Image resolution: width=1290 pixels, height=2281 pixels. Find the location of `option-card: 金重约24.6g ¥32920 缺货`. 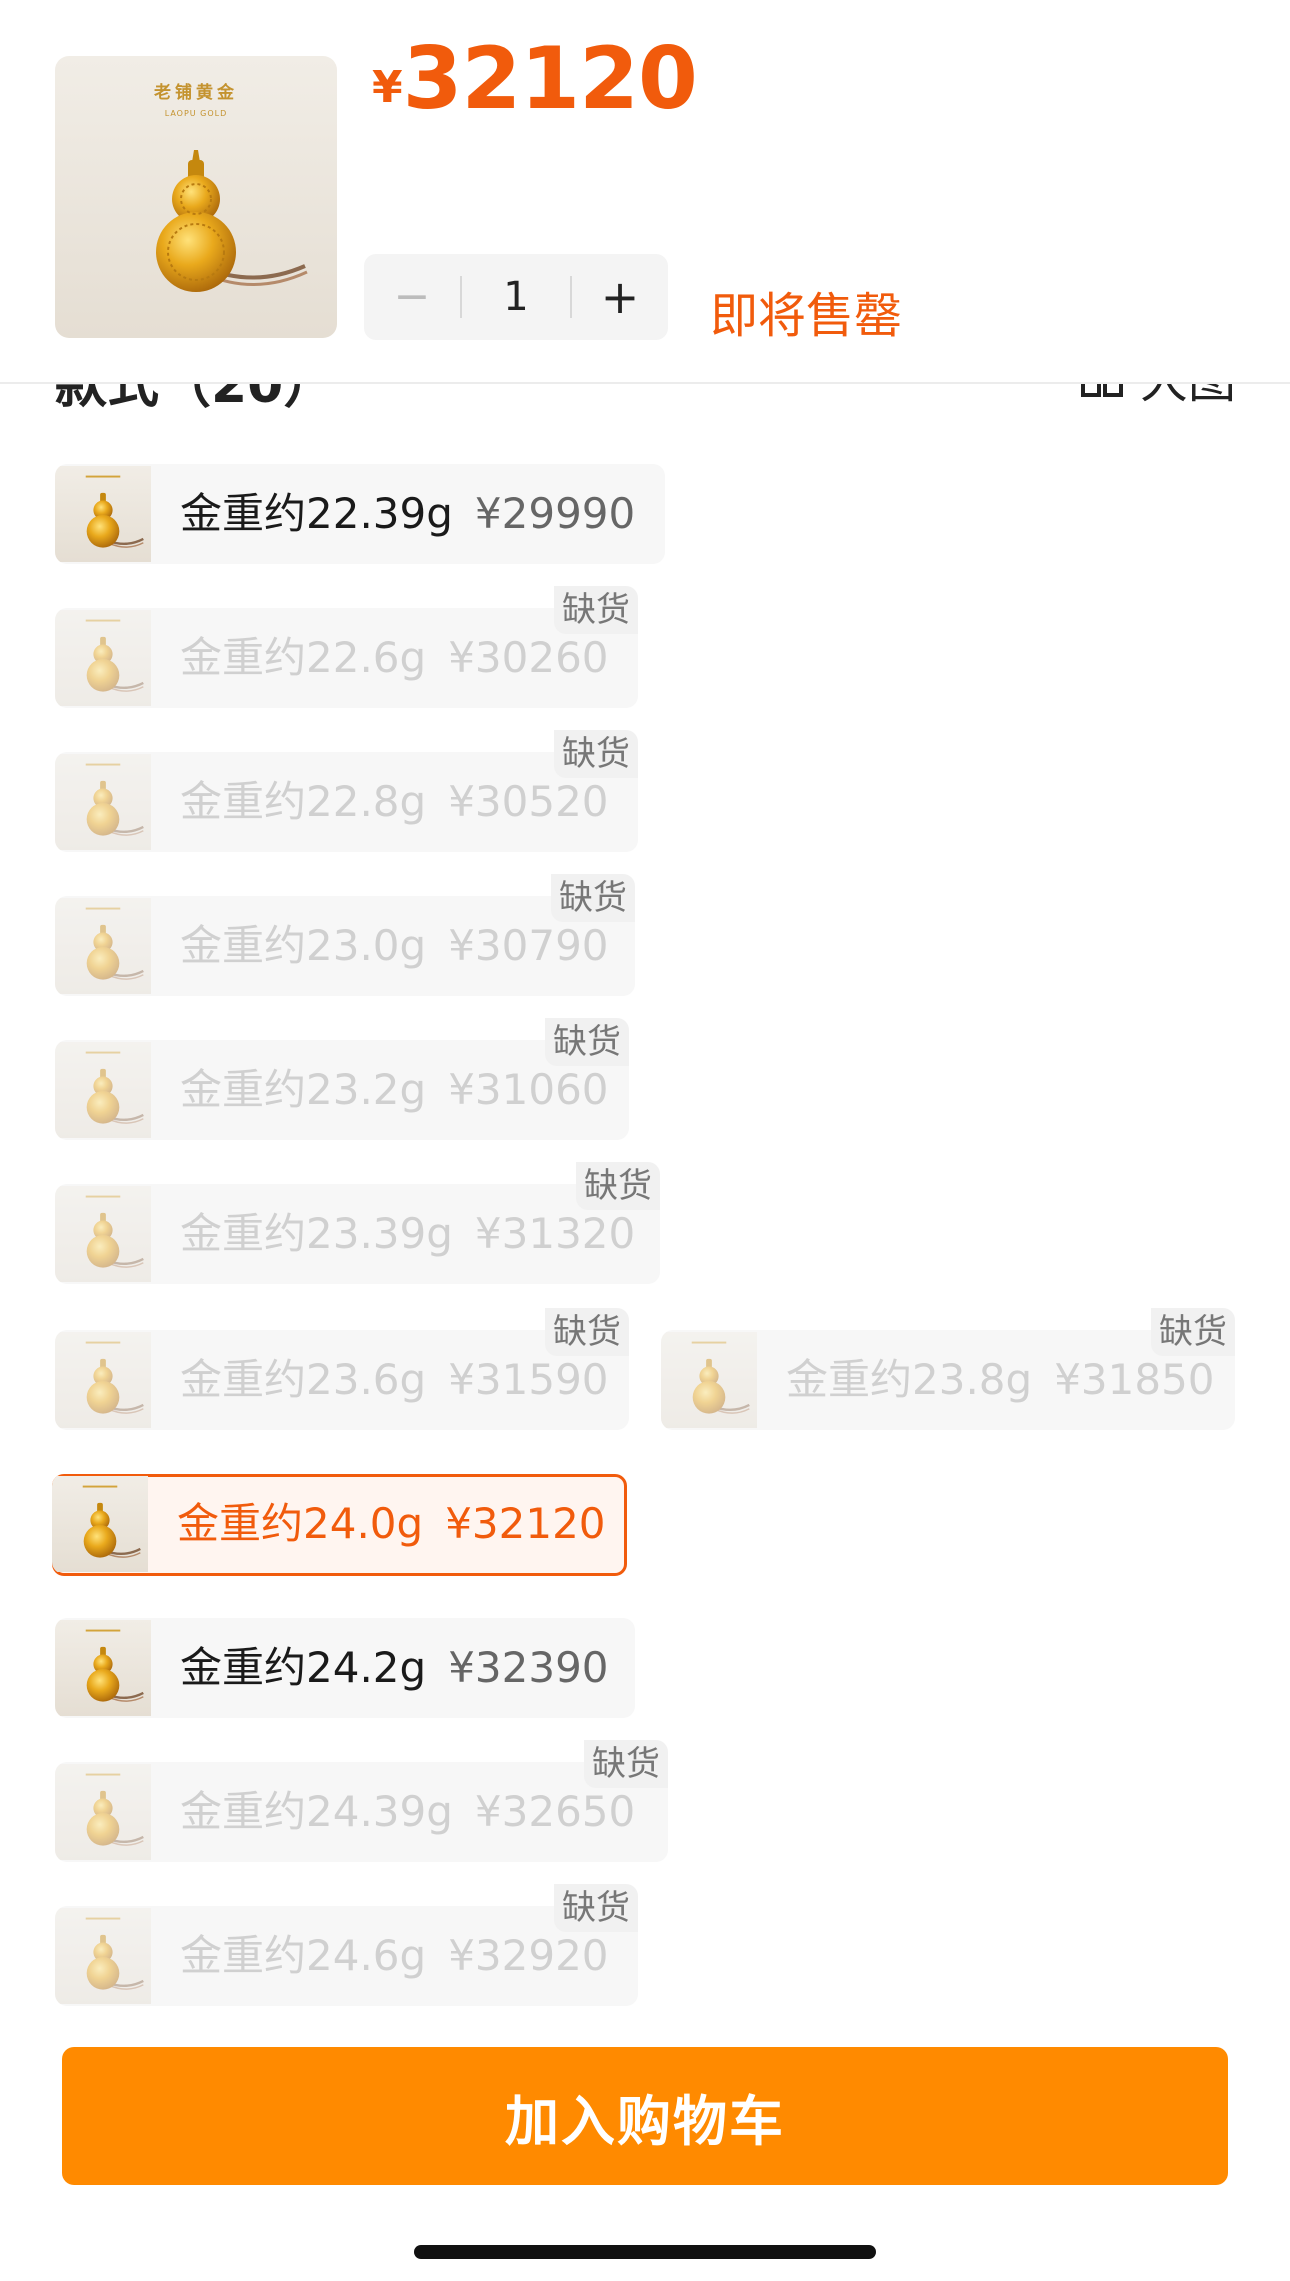

option-card: 金重约24.6g ¥32920 缺货 is located at coordinates (346, 1945).